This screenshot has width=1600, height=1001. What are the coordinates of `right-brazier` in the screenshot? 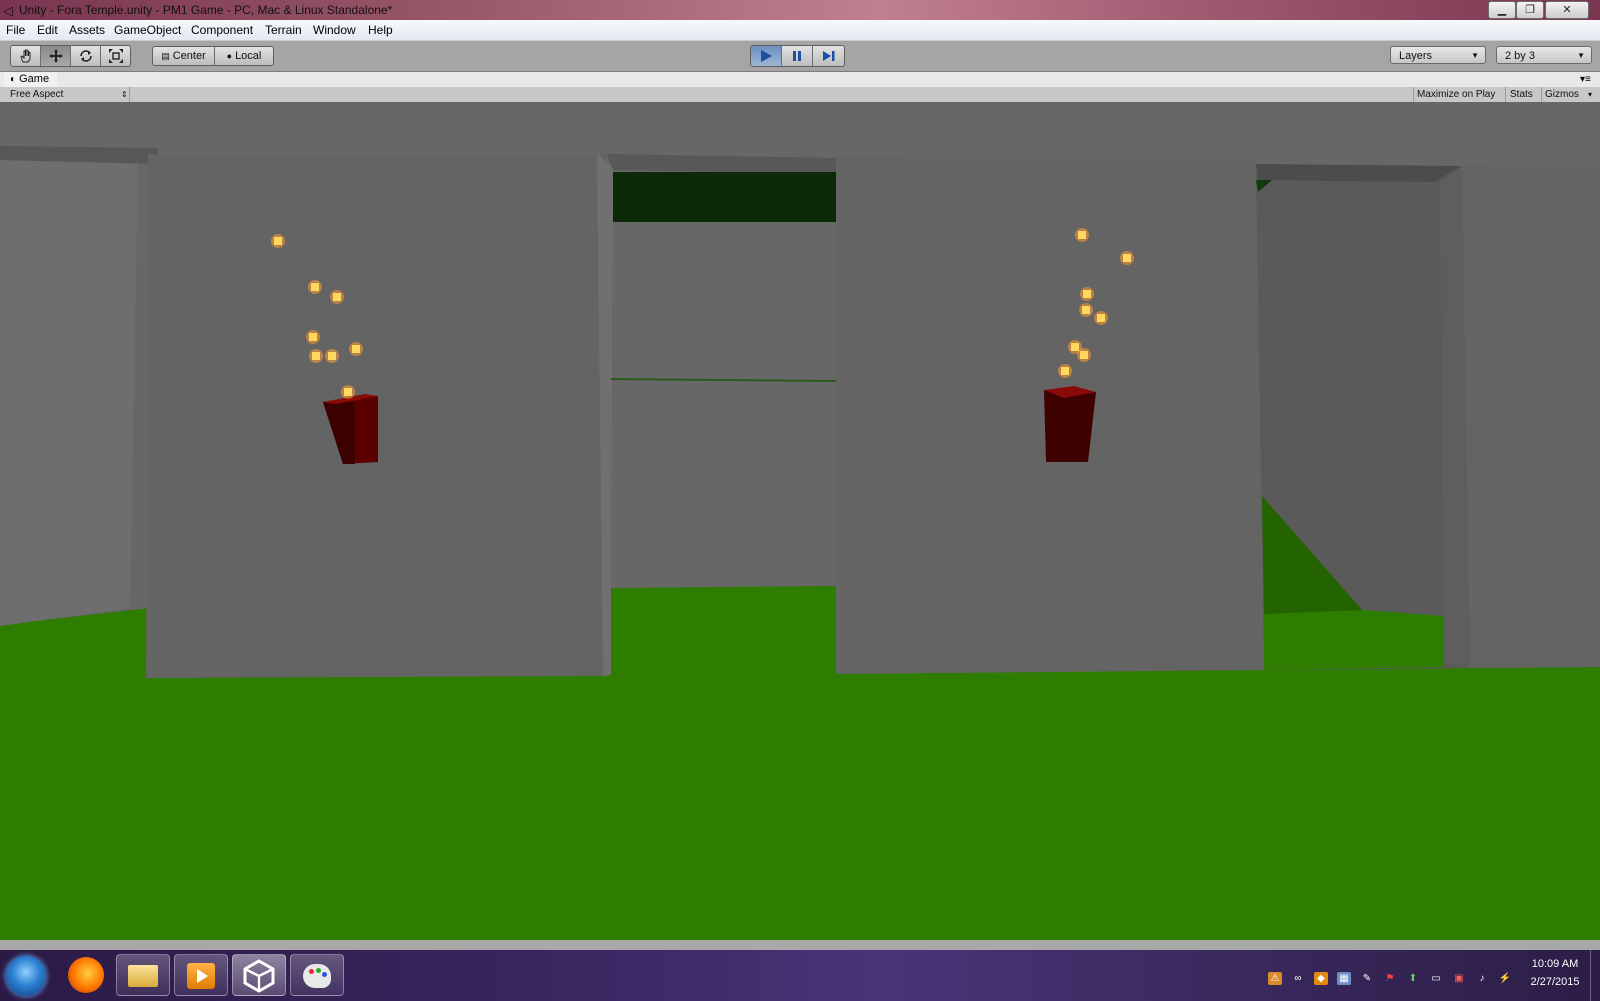 It's located at (1070, 426).